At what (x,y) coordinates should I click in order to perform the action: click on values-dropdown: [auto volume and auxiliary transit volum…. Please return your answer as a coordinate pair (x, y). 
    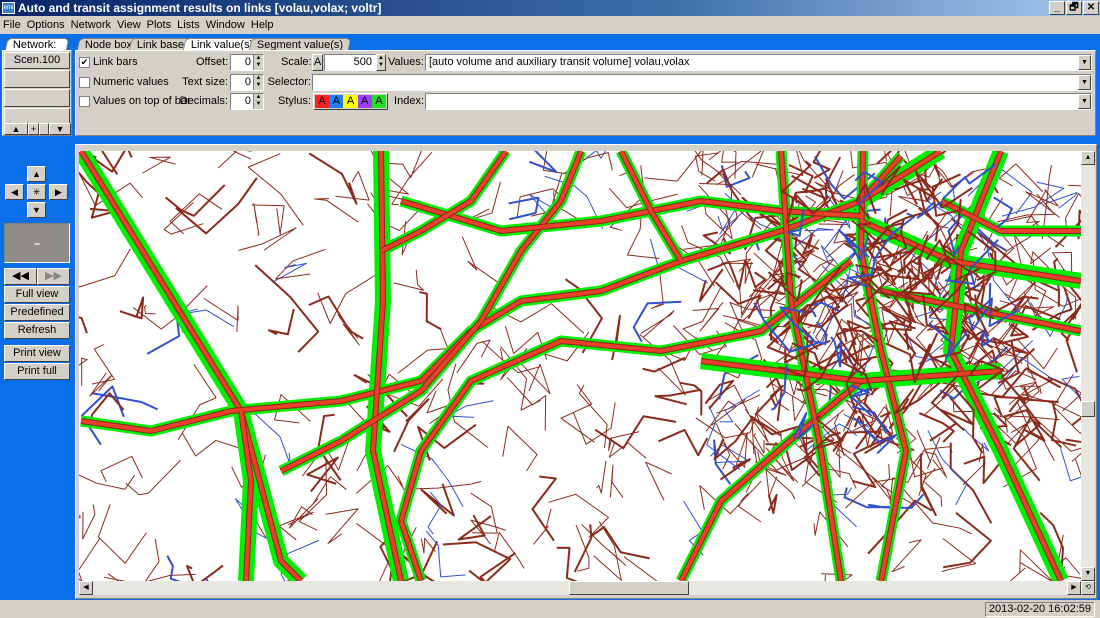
    Looking at the image, I should click on (758, 62).